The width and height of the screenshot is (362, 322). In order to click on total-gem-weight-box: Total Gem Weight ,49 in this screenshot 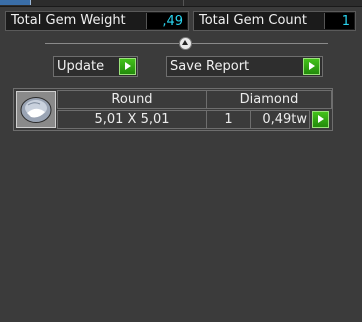, I will do `click(97, 21)`.